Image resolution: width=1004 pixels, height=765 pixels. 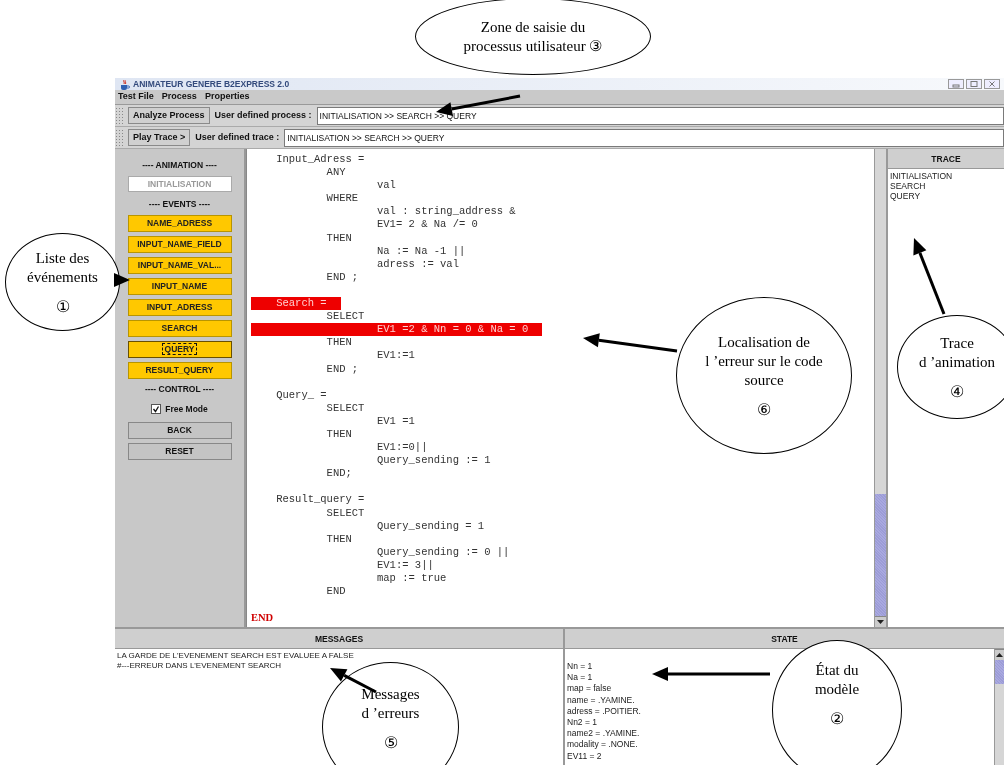 What do you see at coordinates (179, 244) in the screenshot?
I see `event-button: INPUT_NAME_FIELD` at bounding box center [179, 244].